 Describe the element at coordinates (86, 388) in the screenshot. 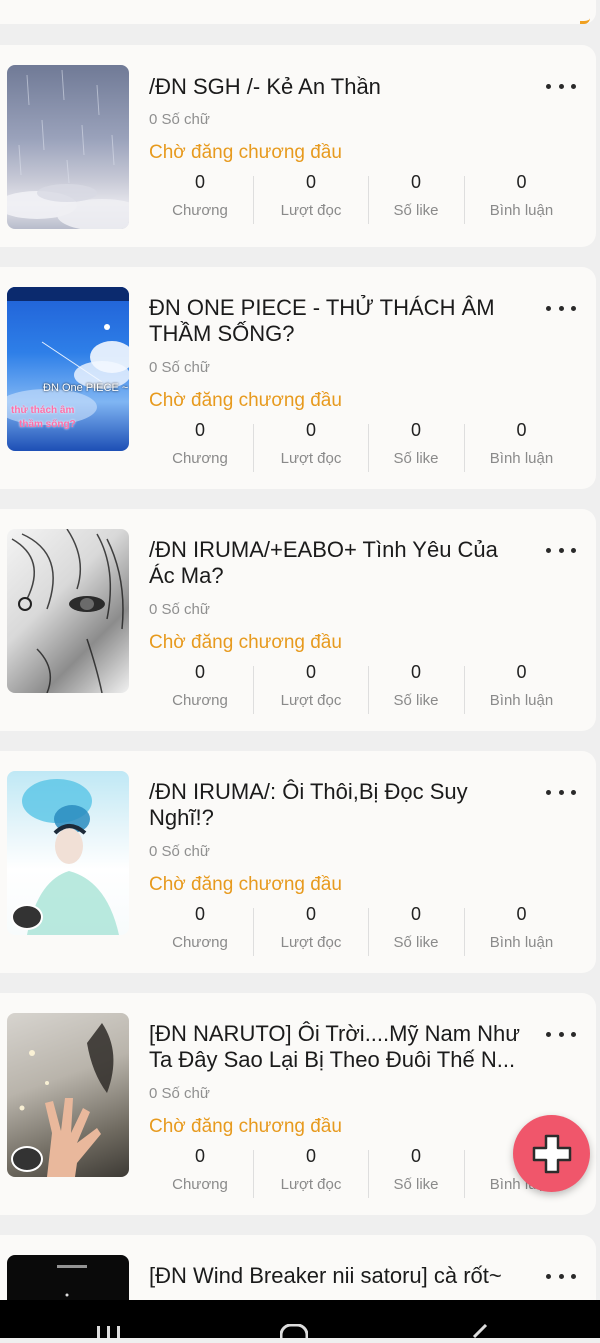

I see `cover-caption: ĐN One PIECE ~` at that location.